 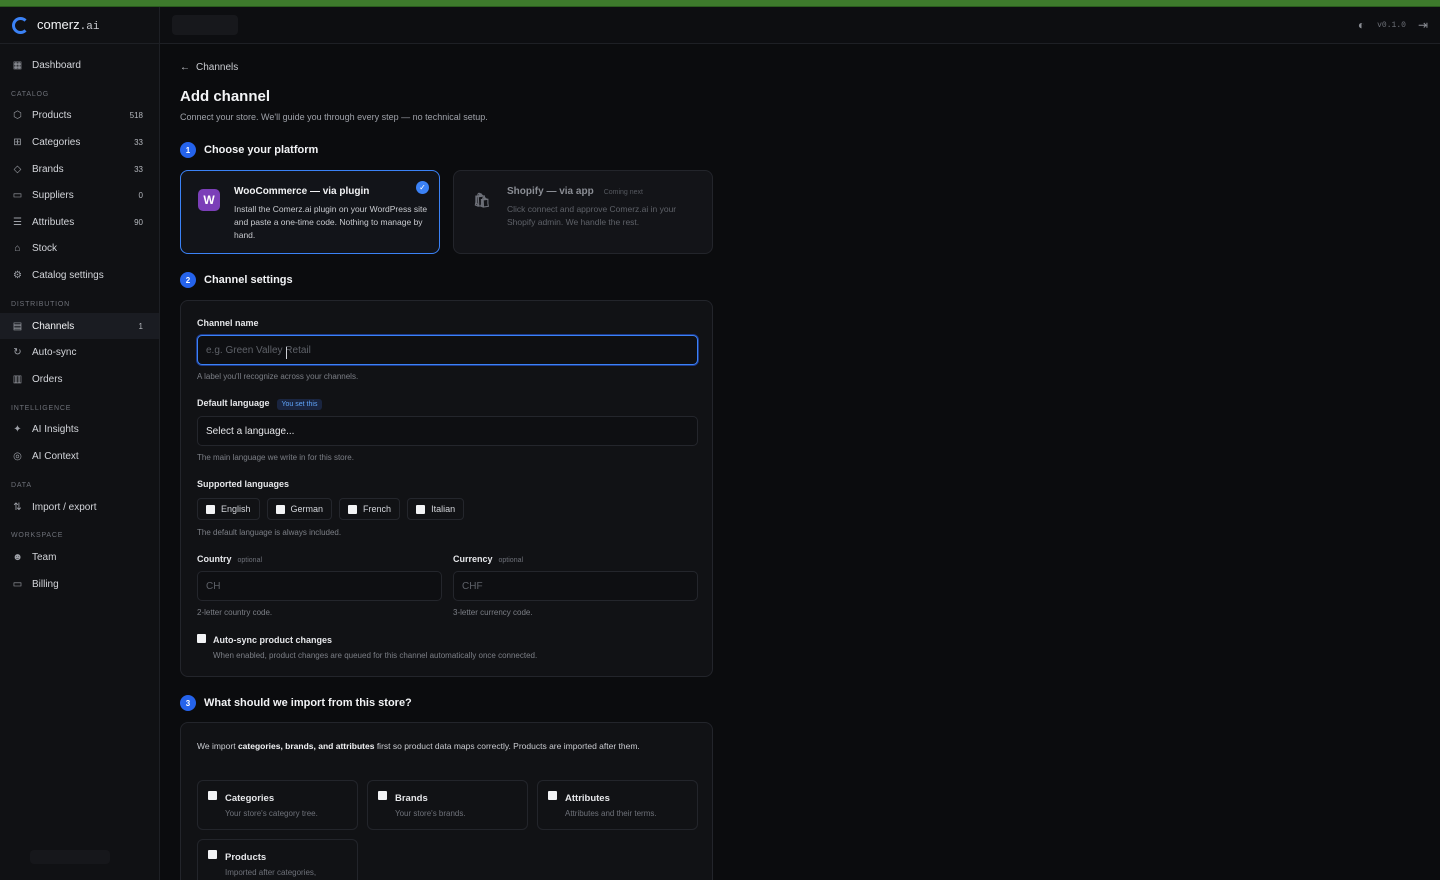 What do you see at coordinates (308, 703) in the screenshot?
I see `step-title: What should we import from this store?` at bounding box center [308, 703].